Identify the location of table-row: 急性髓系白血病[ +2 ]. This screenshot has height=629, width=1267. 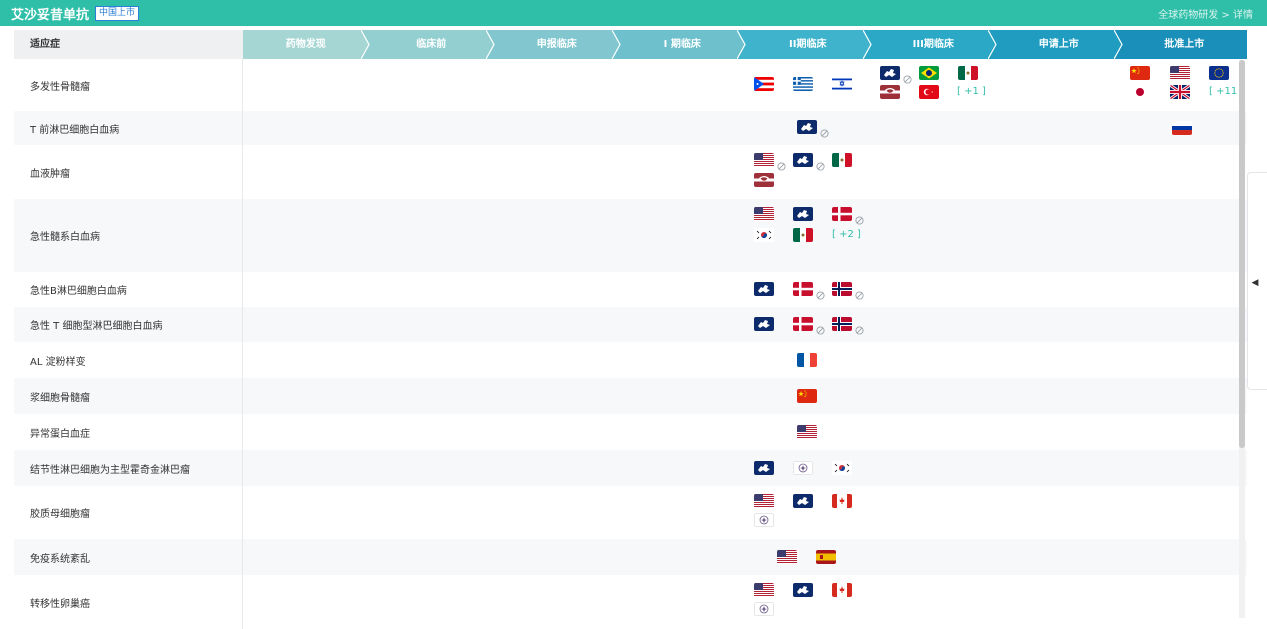
(630, 235).